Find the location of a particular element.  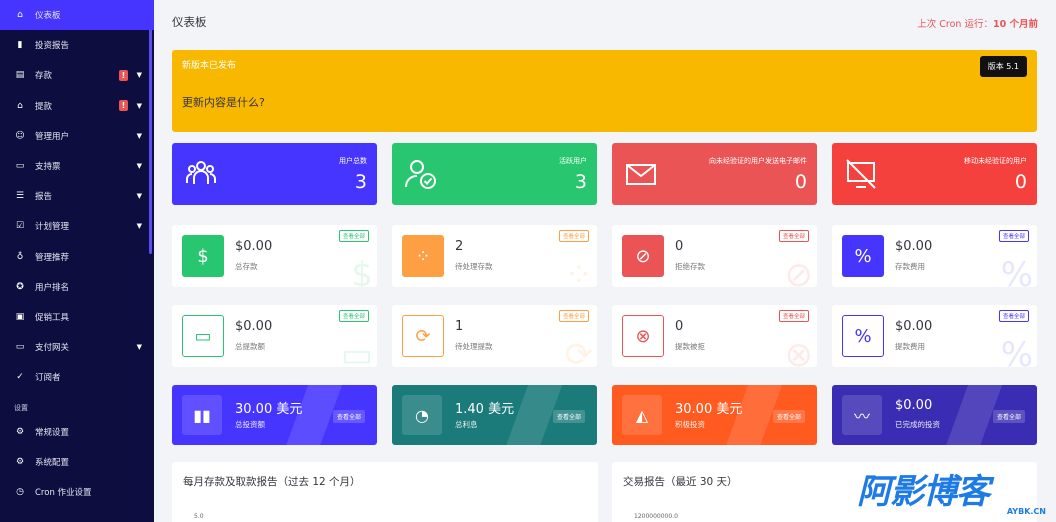

referral-icon: ♁ is located at coordinates (20, 256).